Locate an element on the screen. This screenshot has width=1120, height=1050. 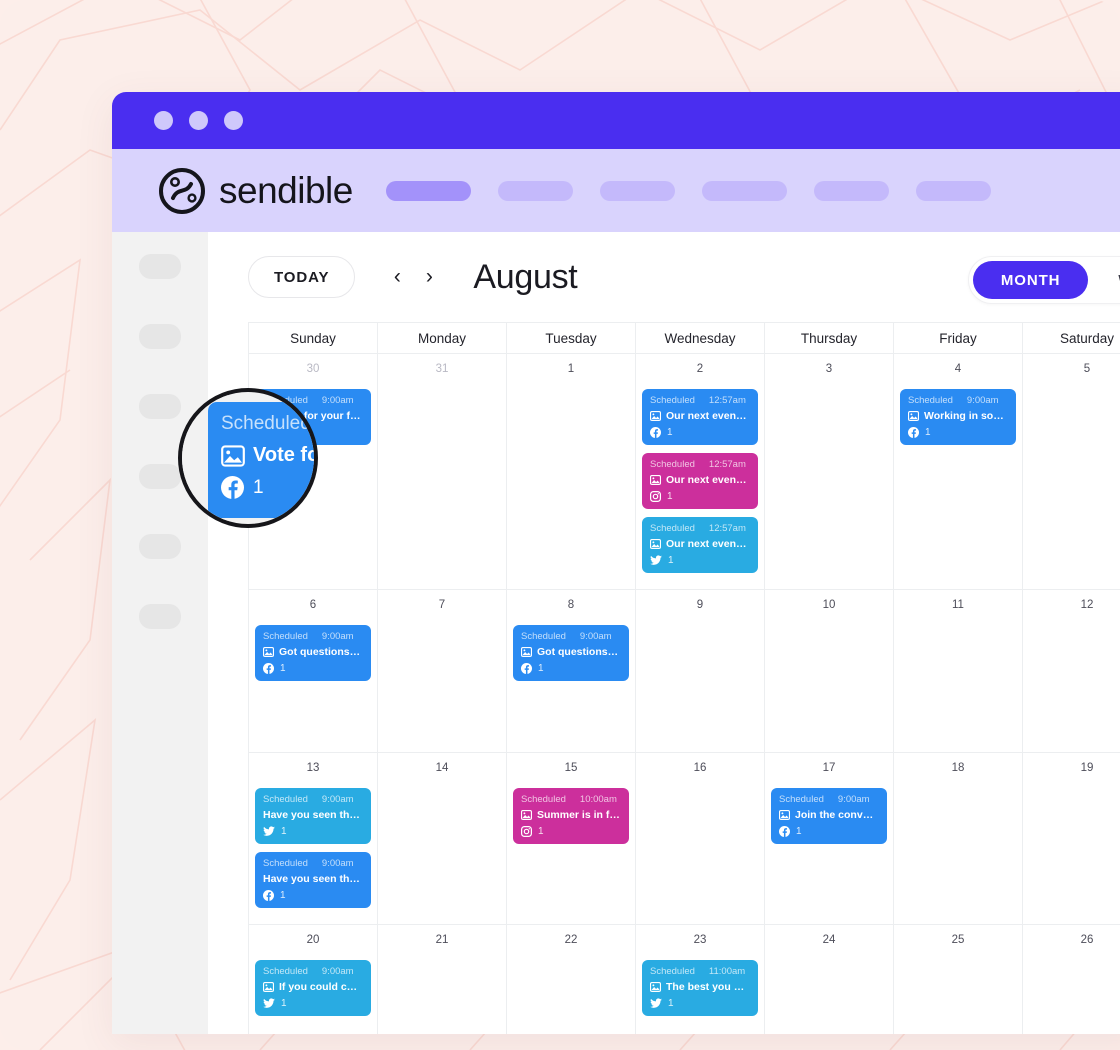
day-of-week-header: Thursday is located at coordinates (829, 338).